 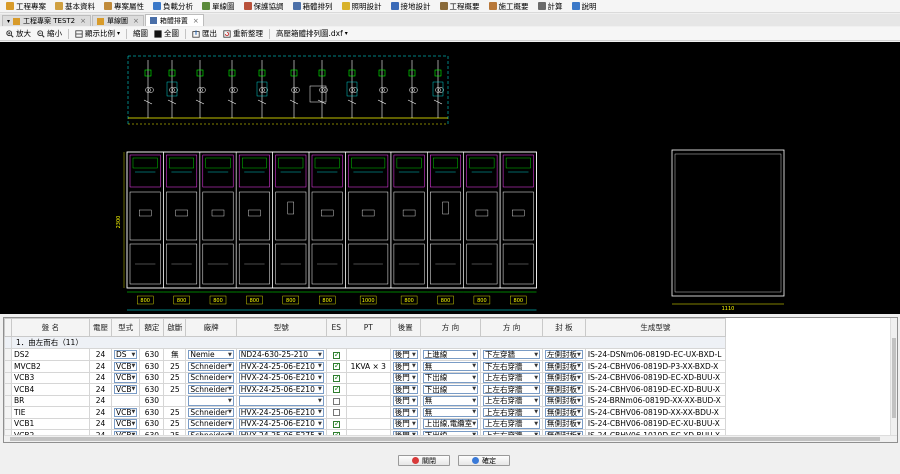 What do you see at coordinates (450, 442) in the screenshot?
I see `direction-cell-select: 無▼` at bounding box center [450, 442].